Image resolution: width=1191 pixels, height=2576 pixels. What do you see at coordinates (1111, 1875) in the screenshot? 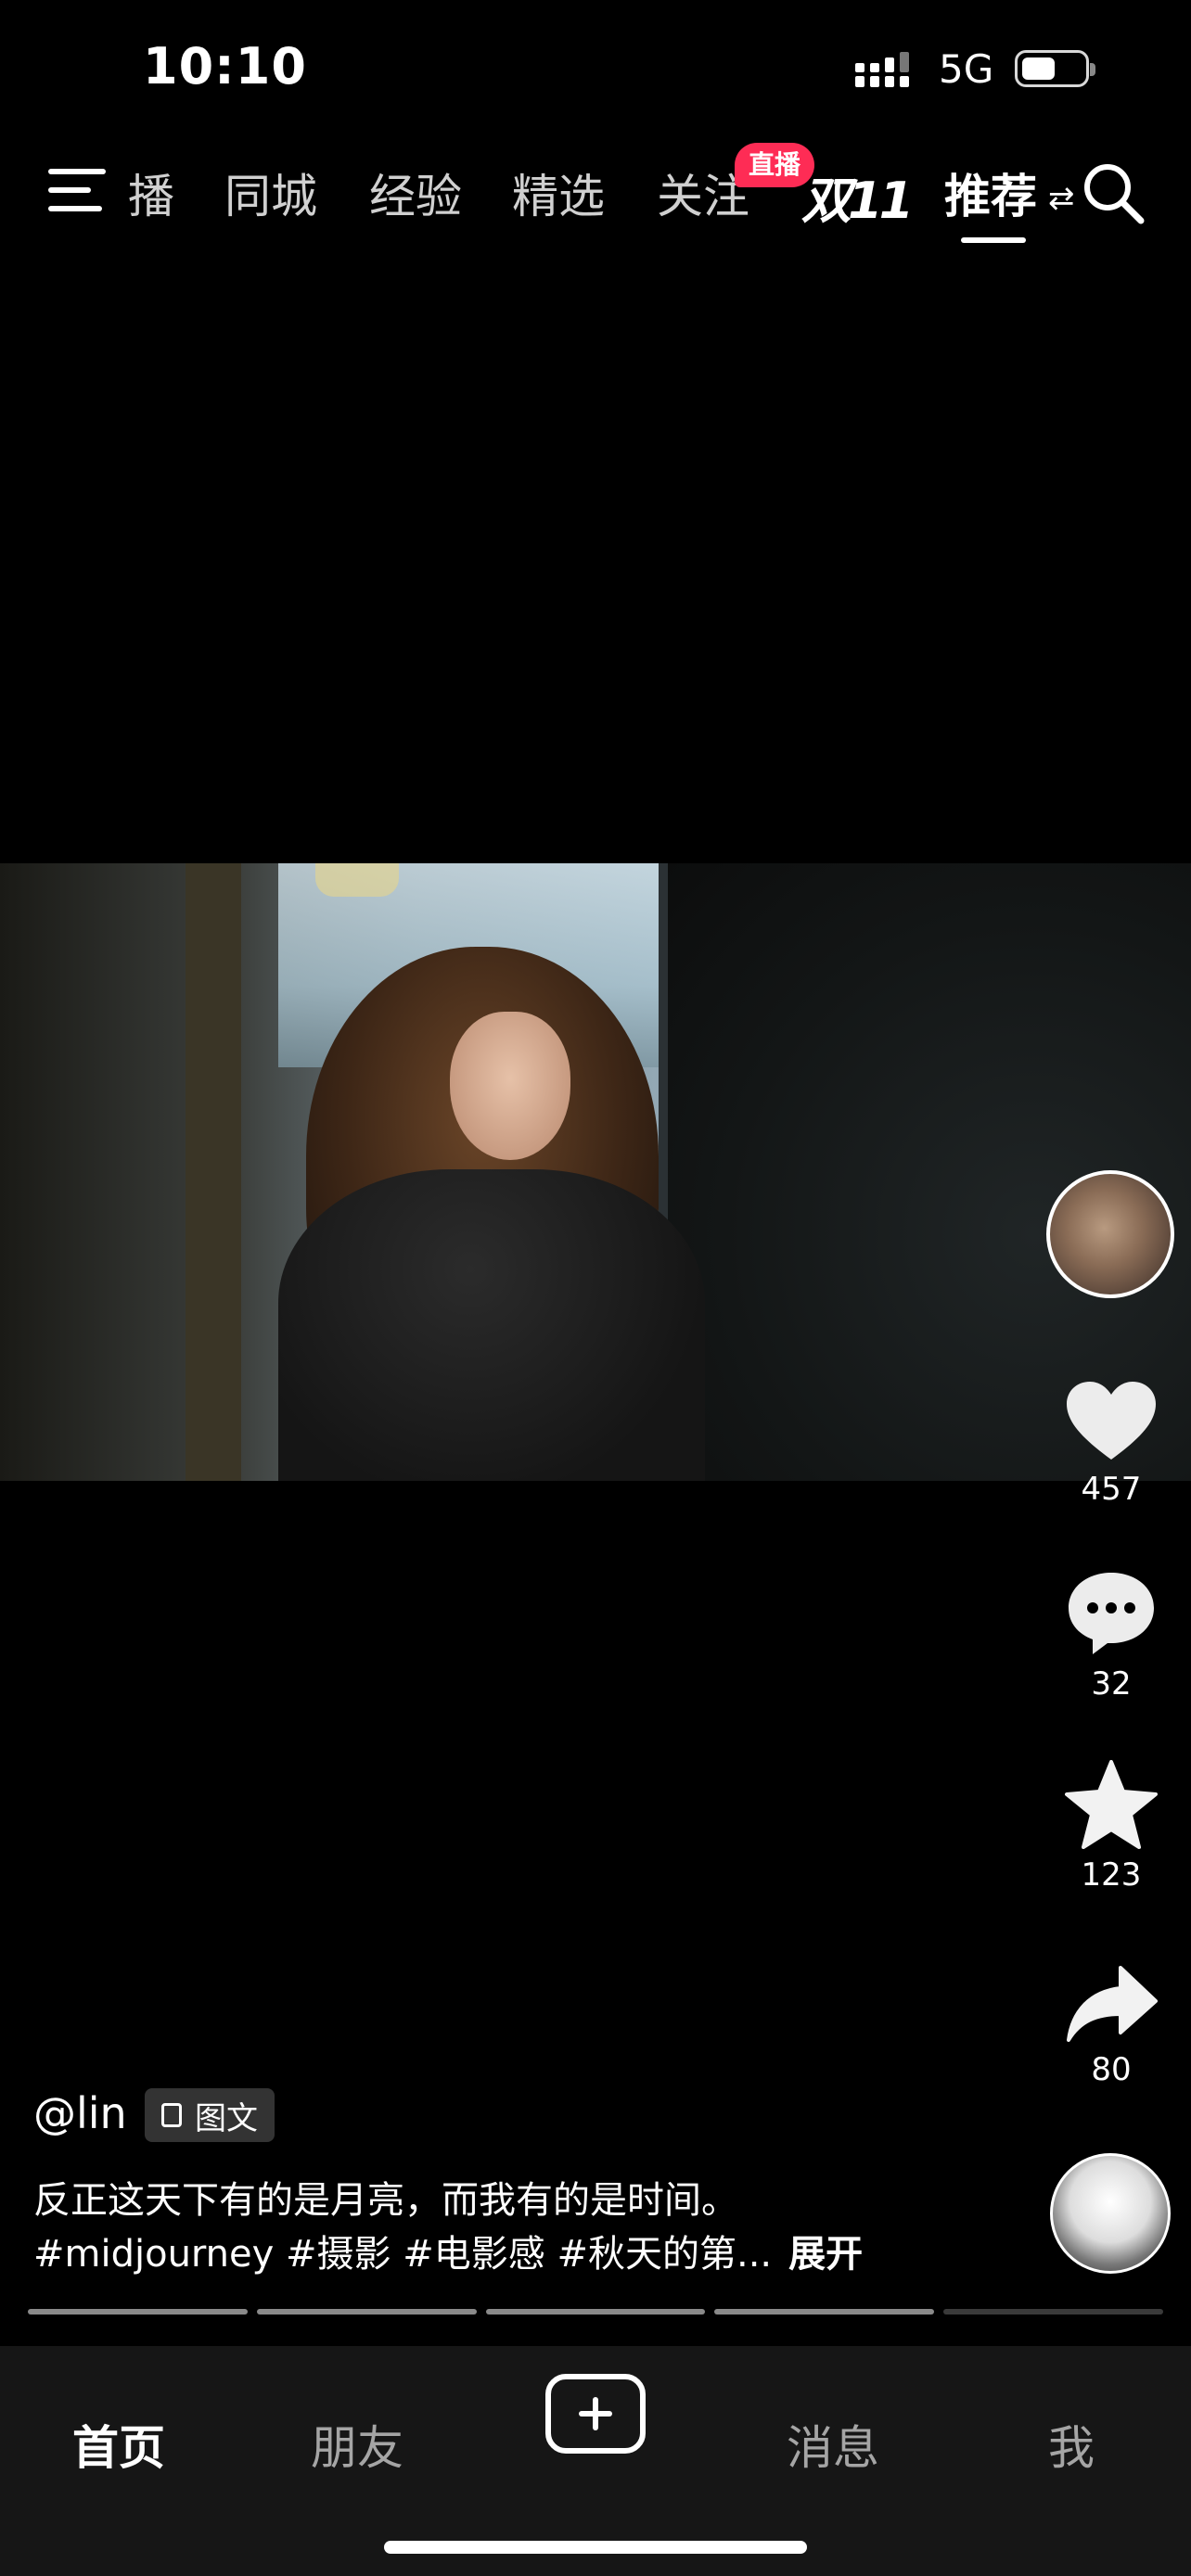
I see `favorite-count: 123` at bounding box center [1111, 1875].